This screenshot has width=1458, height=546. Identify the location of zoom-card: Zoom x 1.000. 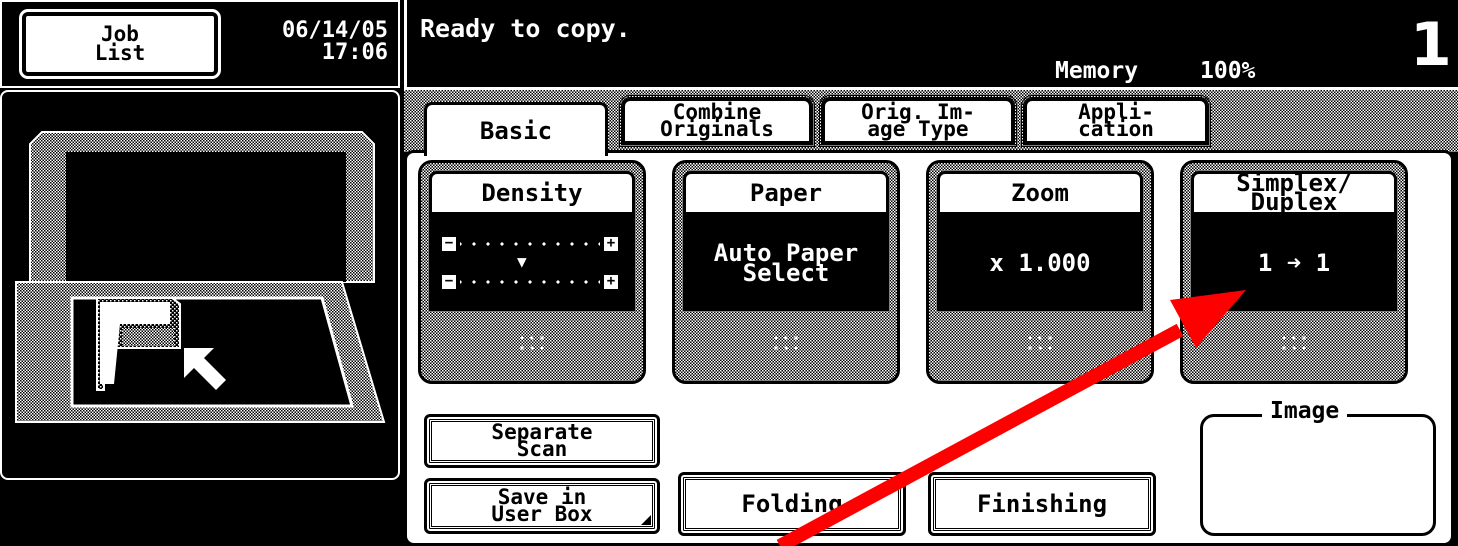
(1040, 272).